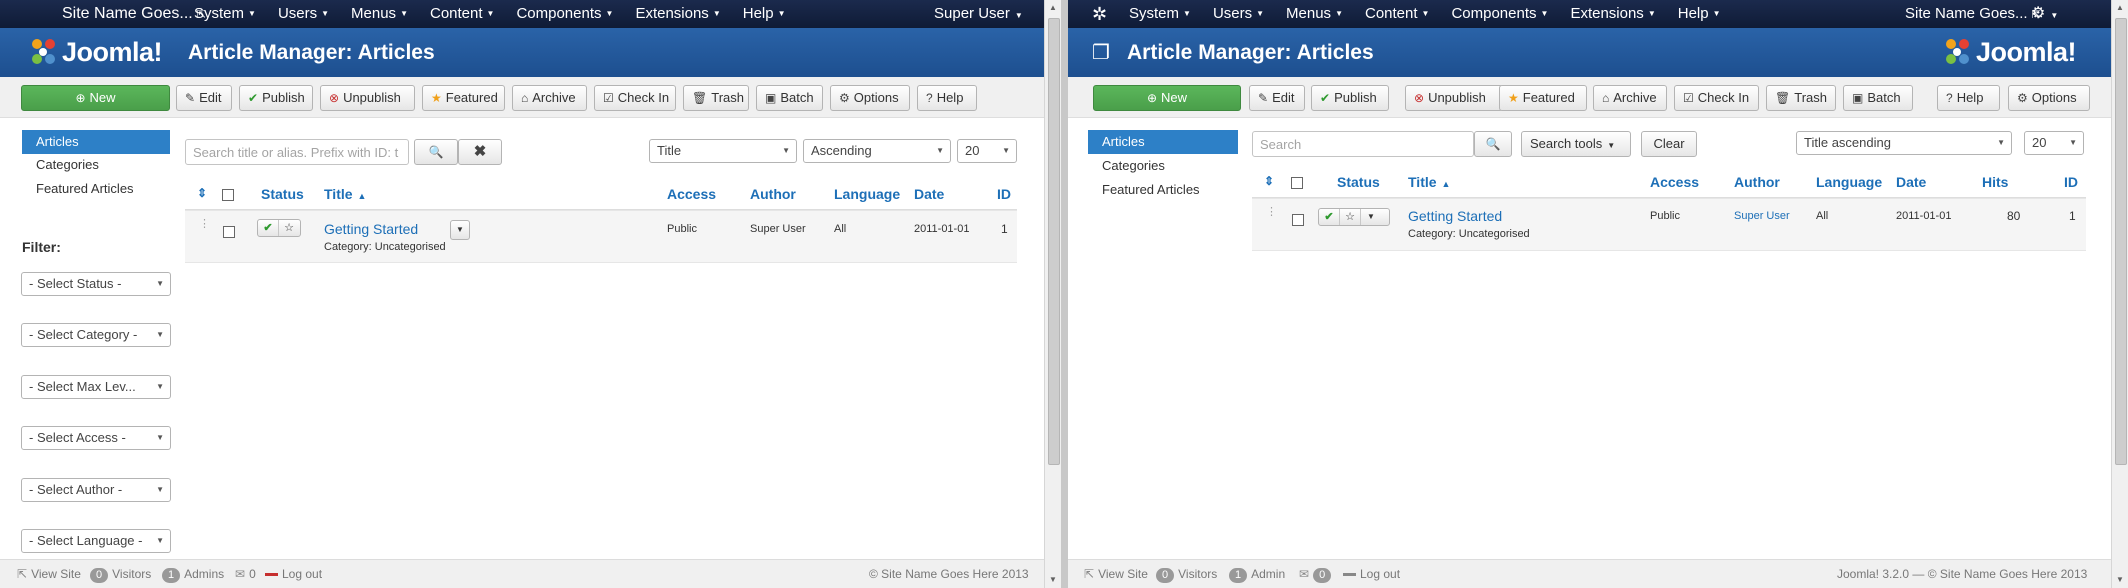  Describe the element at coordinates (1995, 182) in the screenshot. I see `column-header-hits: Hits` at that location.